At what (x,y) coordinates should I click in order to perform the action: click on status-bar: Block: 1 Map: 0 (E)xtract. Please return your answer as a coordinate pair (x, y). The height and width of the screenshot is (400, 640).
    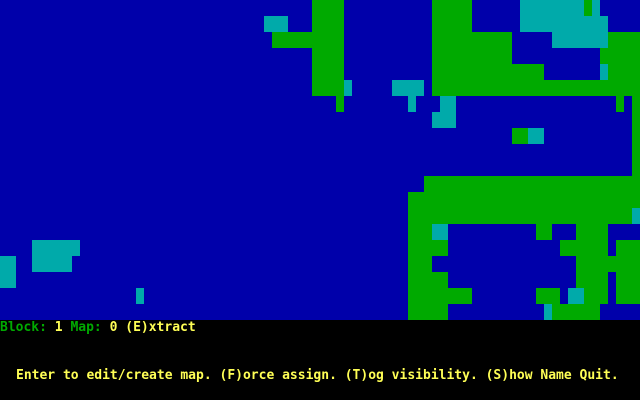
    Looking at the image, I should click on (320, 328).